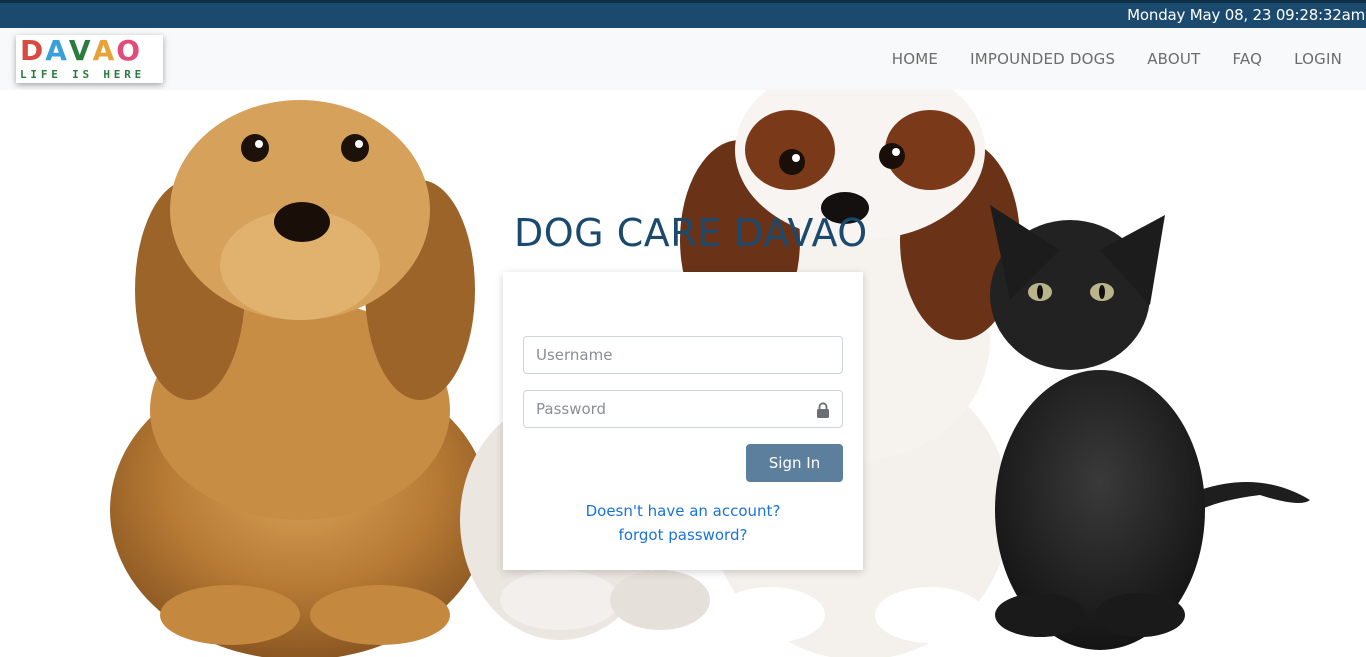  What do you see at coordinates (683, 14) in the screenshot?
I see `top-status-bar: Monday May 08, 23 09:28:32am` at bounding box center [683, 14].